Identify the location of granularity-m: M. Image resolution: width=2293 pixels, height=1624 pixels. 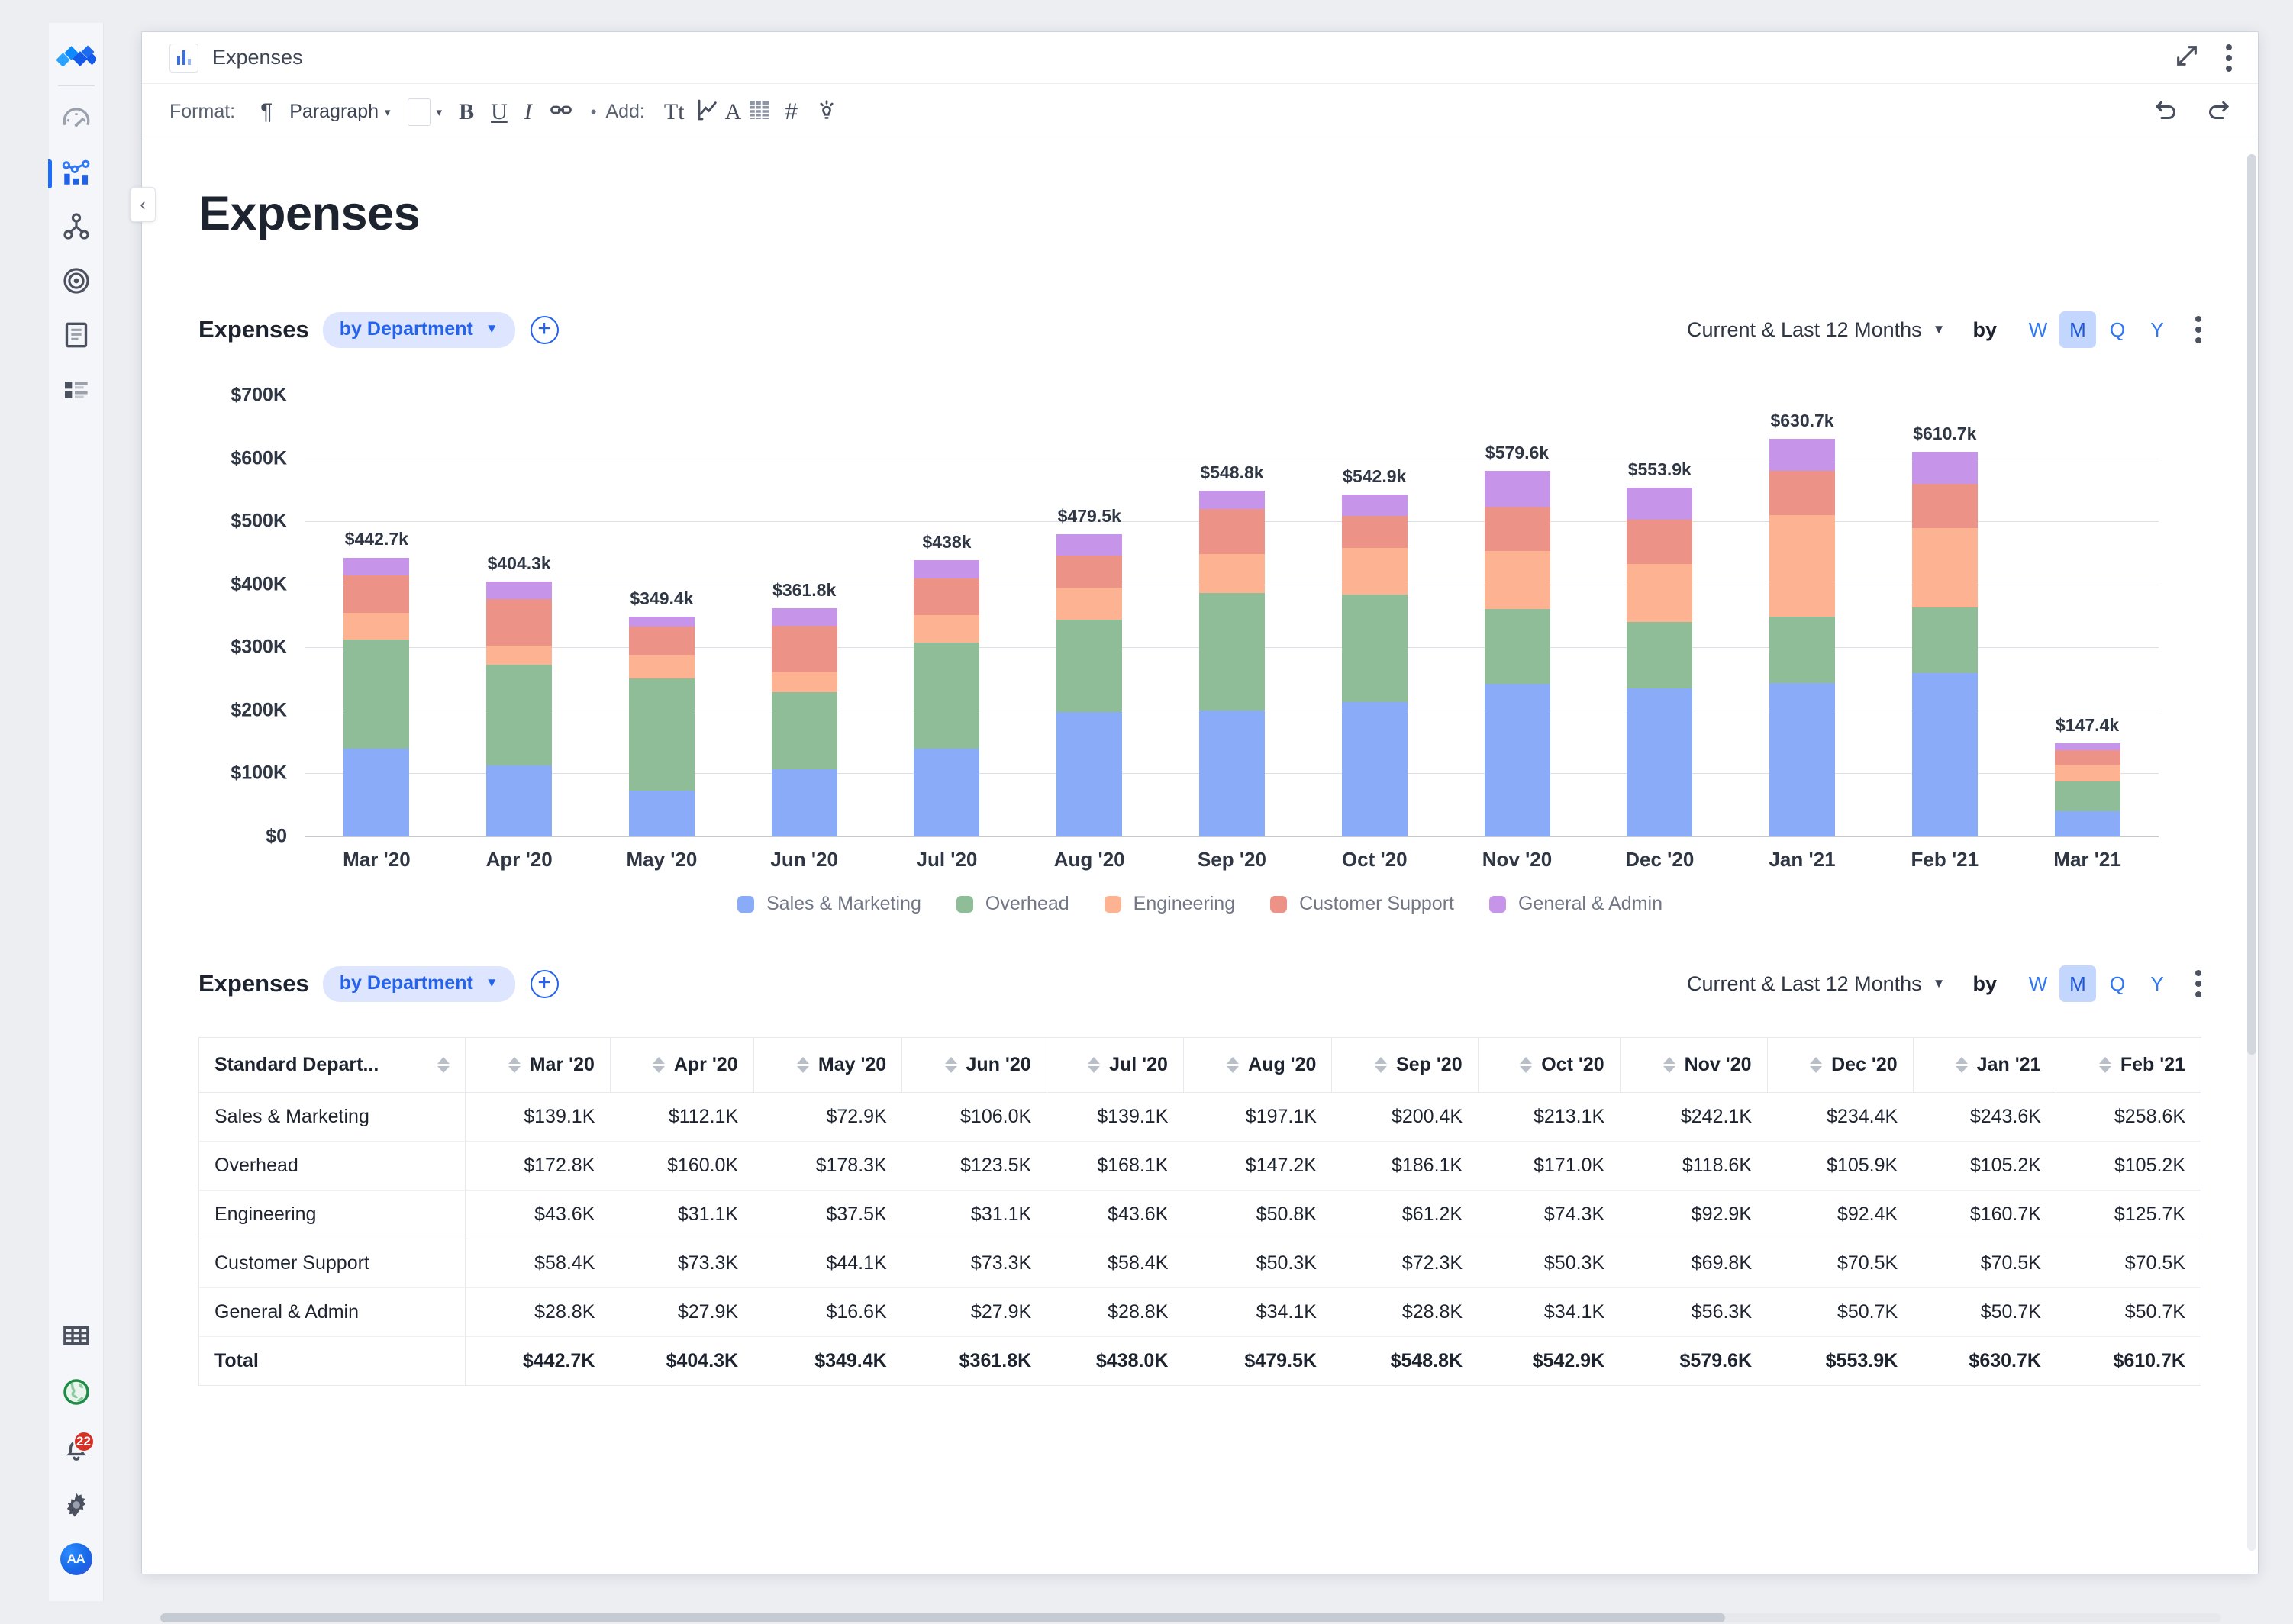
(2077, 983).